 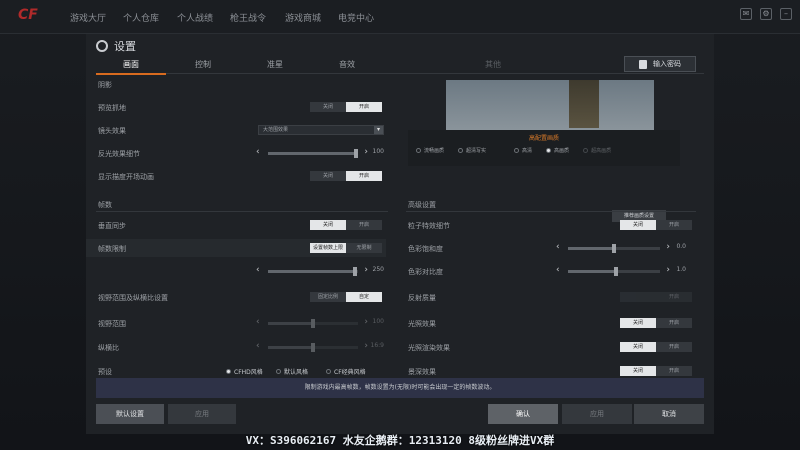 What do you see at coordinates (656, 297) in the screenshot?
I see `toggle-reflection-quality: 开启` at bounding box center [656, 297].